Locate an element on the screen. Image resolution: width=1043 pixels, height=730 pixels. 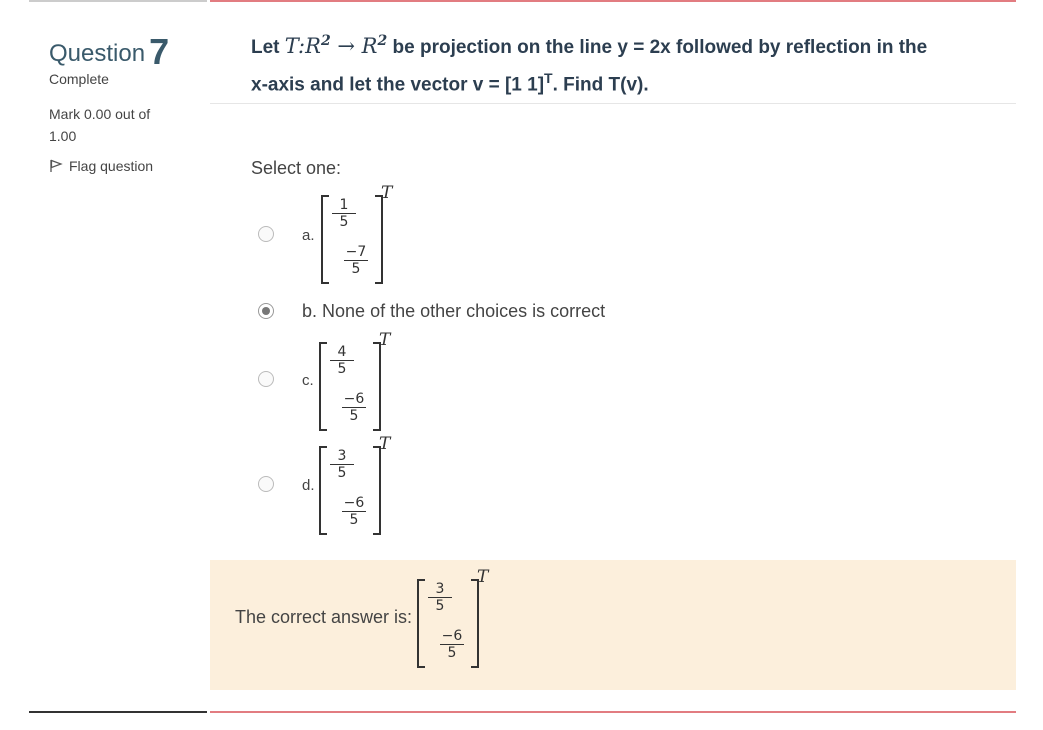
option-b-letter: b. is located at coordinates (310, 311).